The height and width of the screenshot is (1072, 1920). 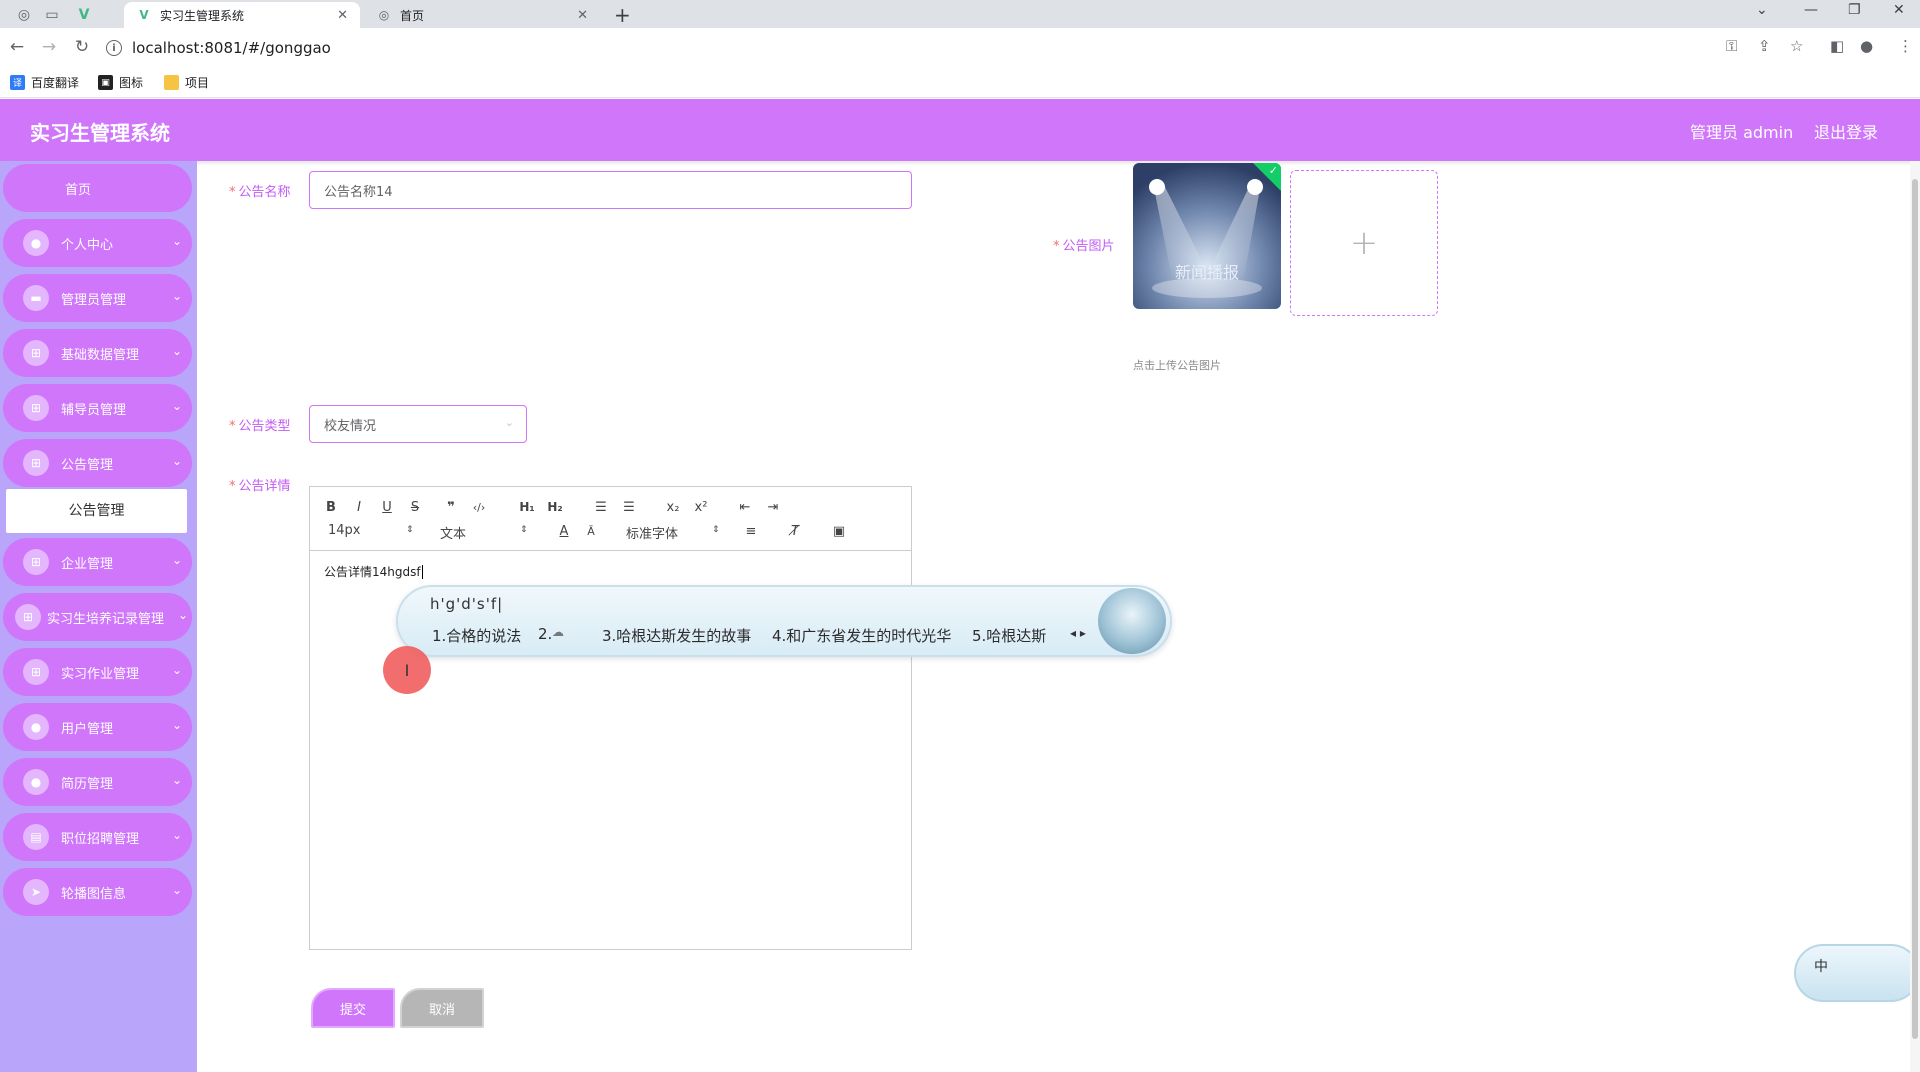 What do you see at coordinates (1078, 633) in the screenshot?
I see `ime-page-arrows-icon: ◂ ▸` at bounding box center [1078, 633].